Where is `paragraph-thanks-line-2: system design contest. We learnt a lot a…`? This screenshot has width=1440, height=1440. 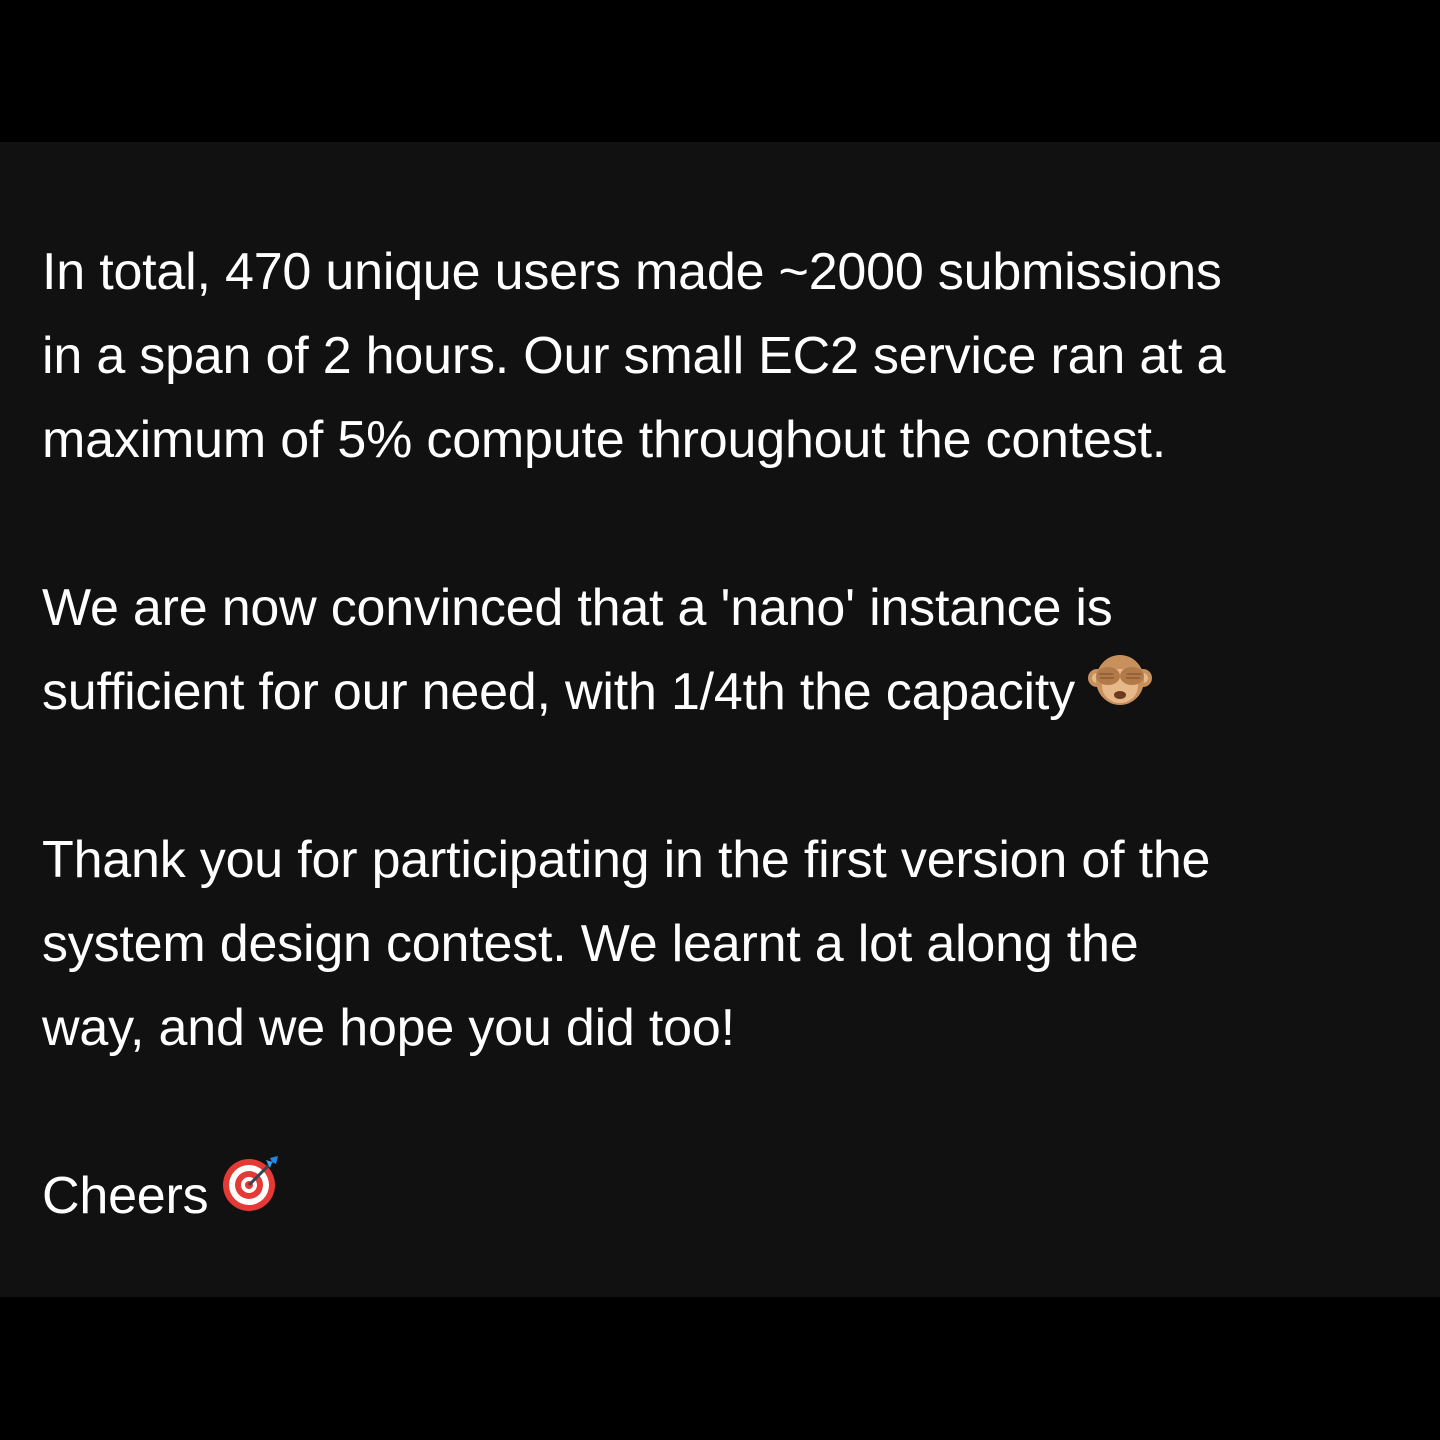 paragraph-thanks-line-2: system design contest. We learnt a lot a… is located at coordinates (590, 944).